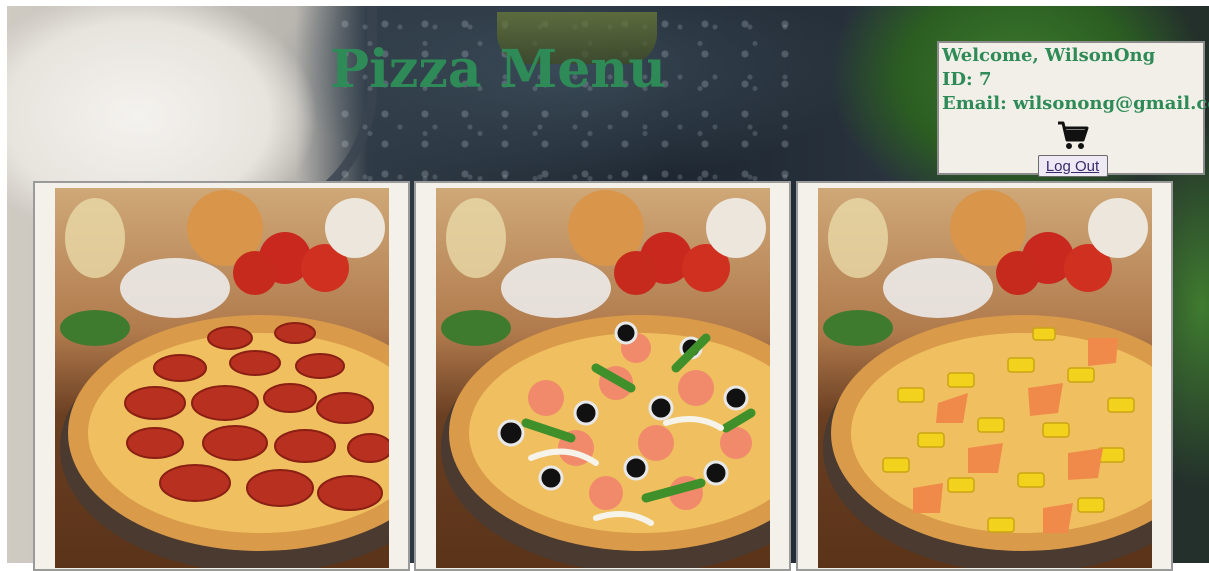 Image resolution: width=1209 pixels, height=571 pixels. What do you see at coordinates (1049, 55) in the screenshot?
I see `welcome-text: Welcome, WilsonOng` at bounding box center [1049, 55].